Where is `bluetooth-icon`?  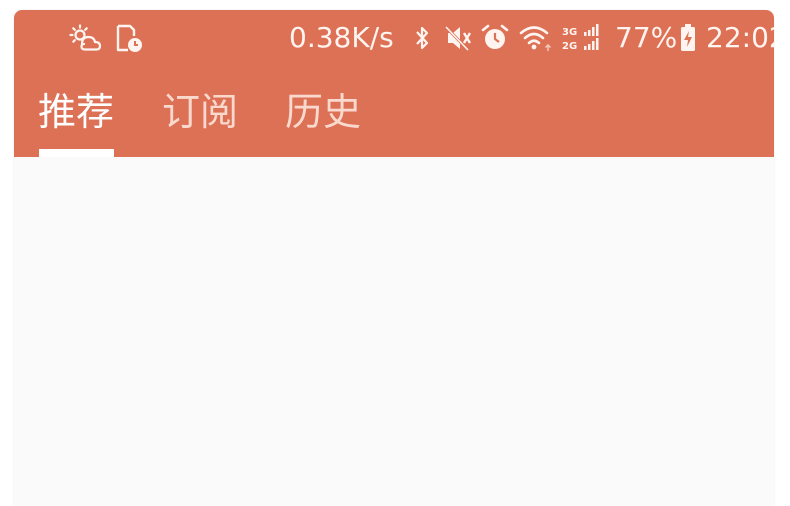
bluetooth-icon is located at coordinates (422, 38).